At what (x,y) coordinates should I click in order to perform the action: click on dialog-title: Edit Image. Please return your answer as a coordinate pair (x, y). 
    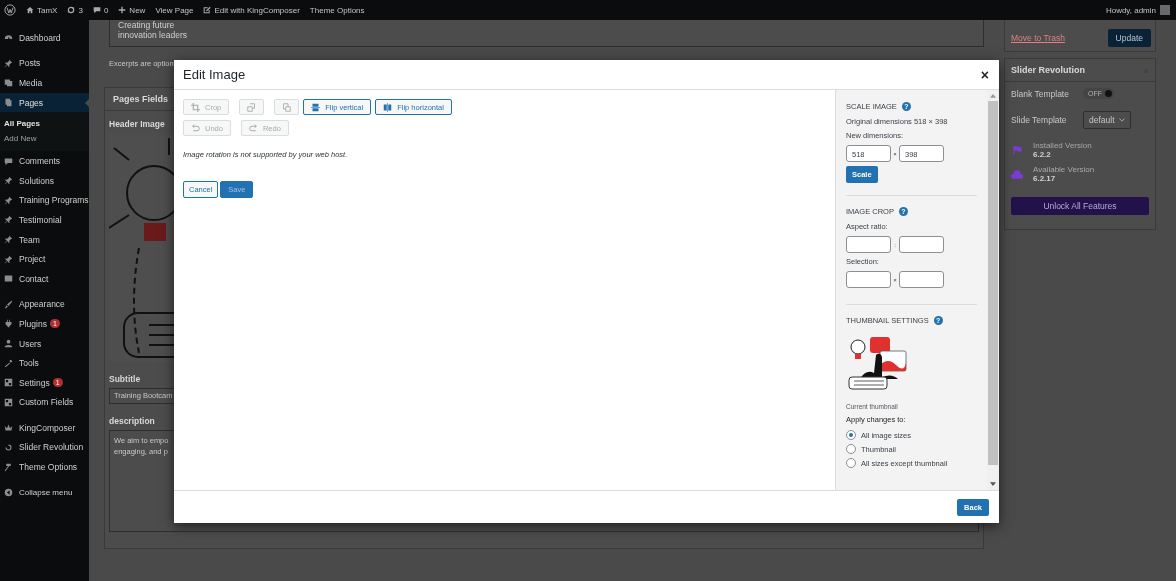
    Looking at the image, I should click on (214, 74).